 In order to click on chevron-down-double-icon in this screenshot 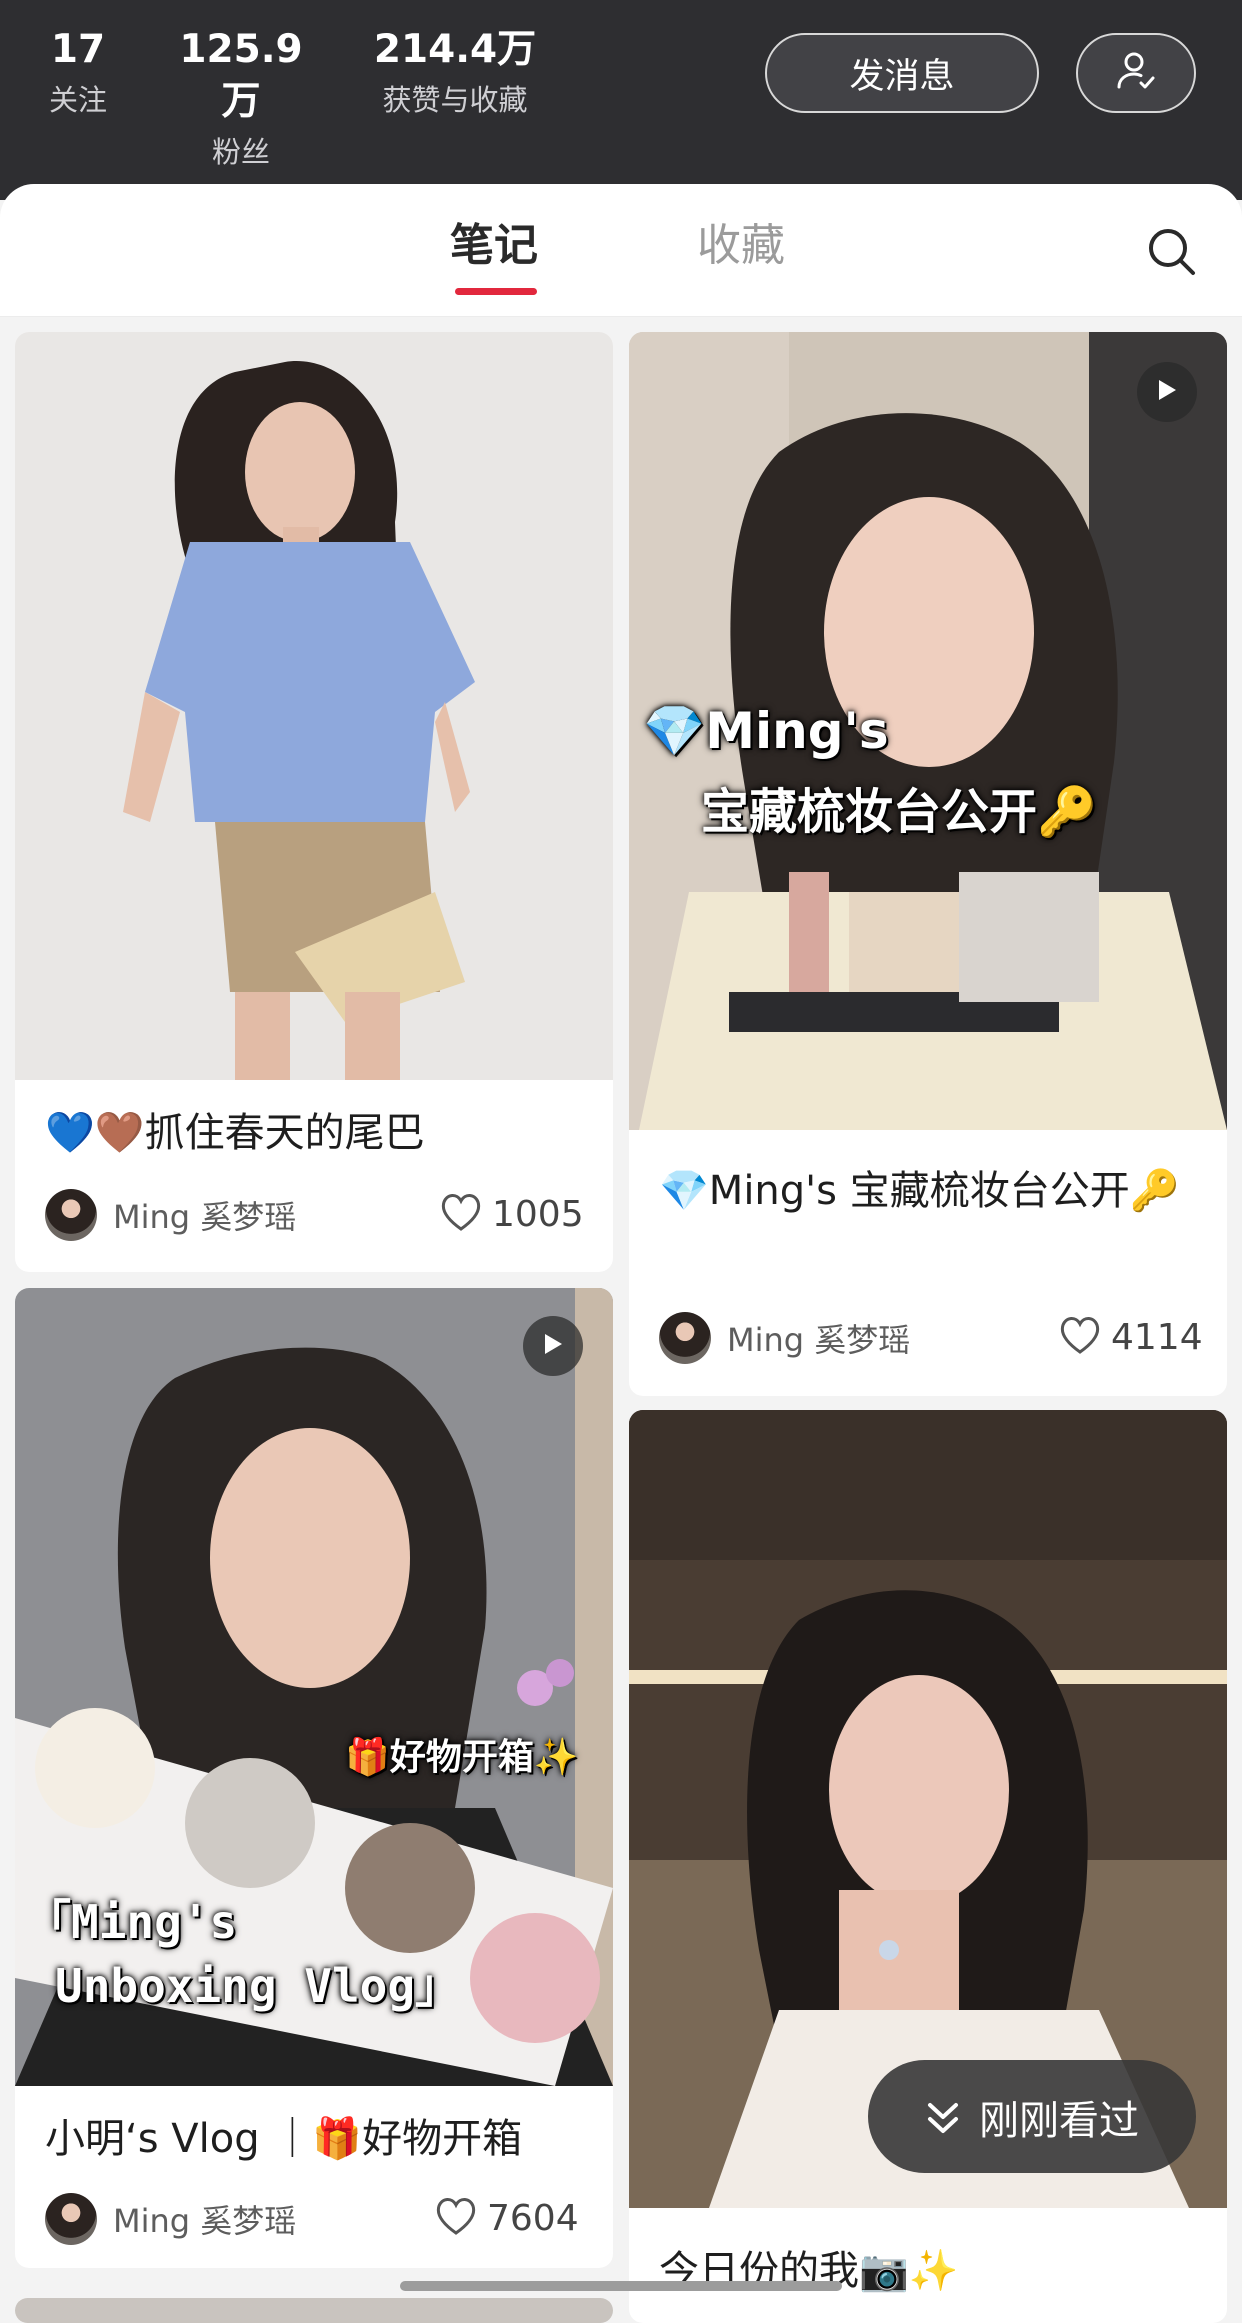, I will do `click(943, 2117)`.